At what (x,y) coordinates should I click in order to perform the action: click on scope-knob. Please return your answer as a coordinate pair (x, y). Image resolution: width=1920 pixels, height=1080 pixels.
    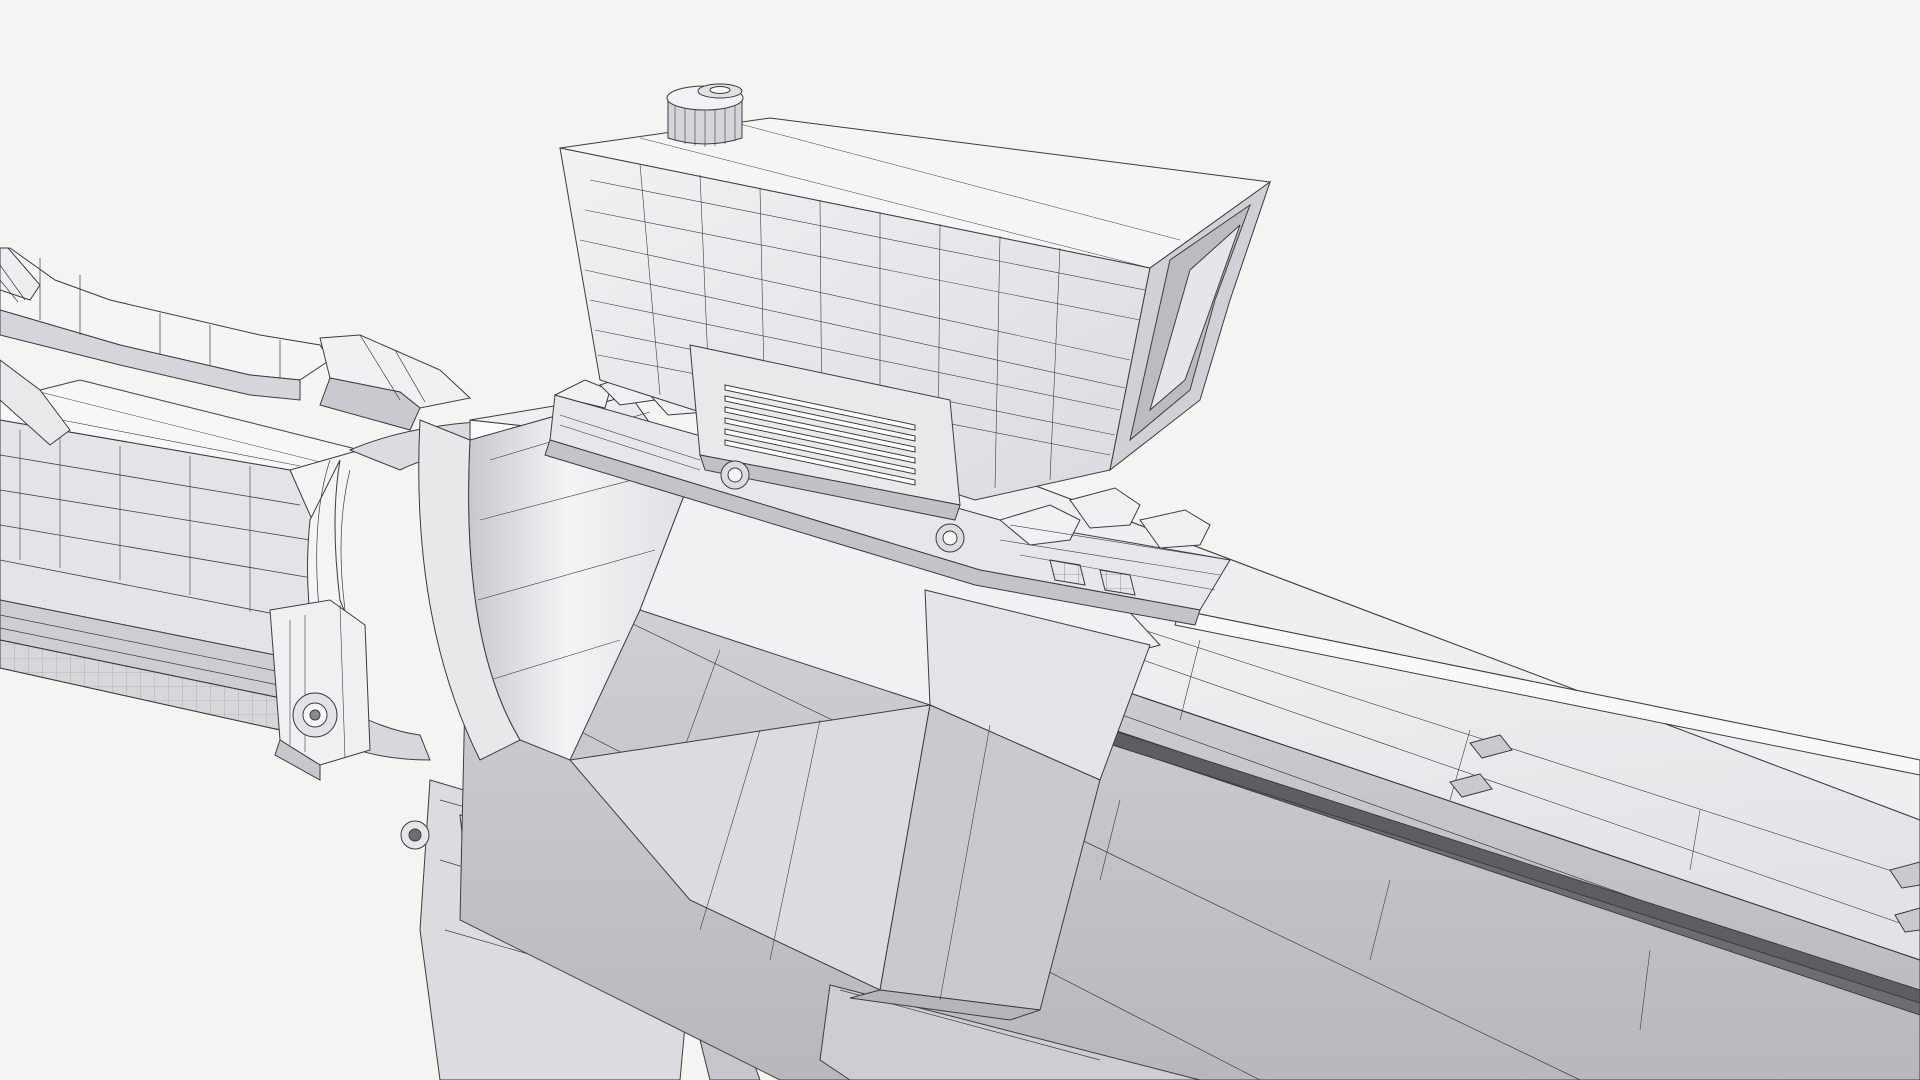
    Looking at the image, I should click on (705, 115).